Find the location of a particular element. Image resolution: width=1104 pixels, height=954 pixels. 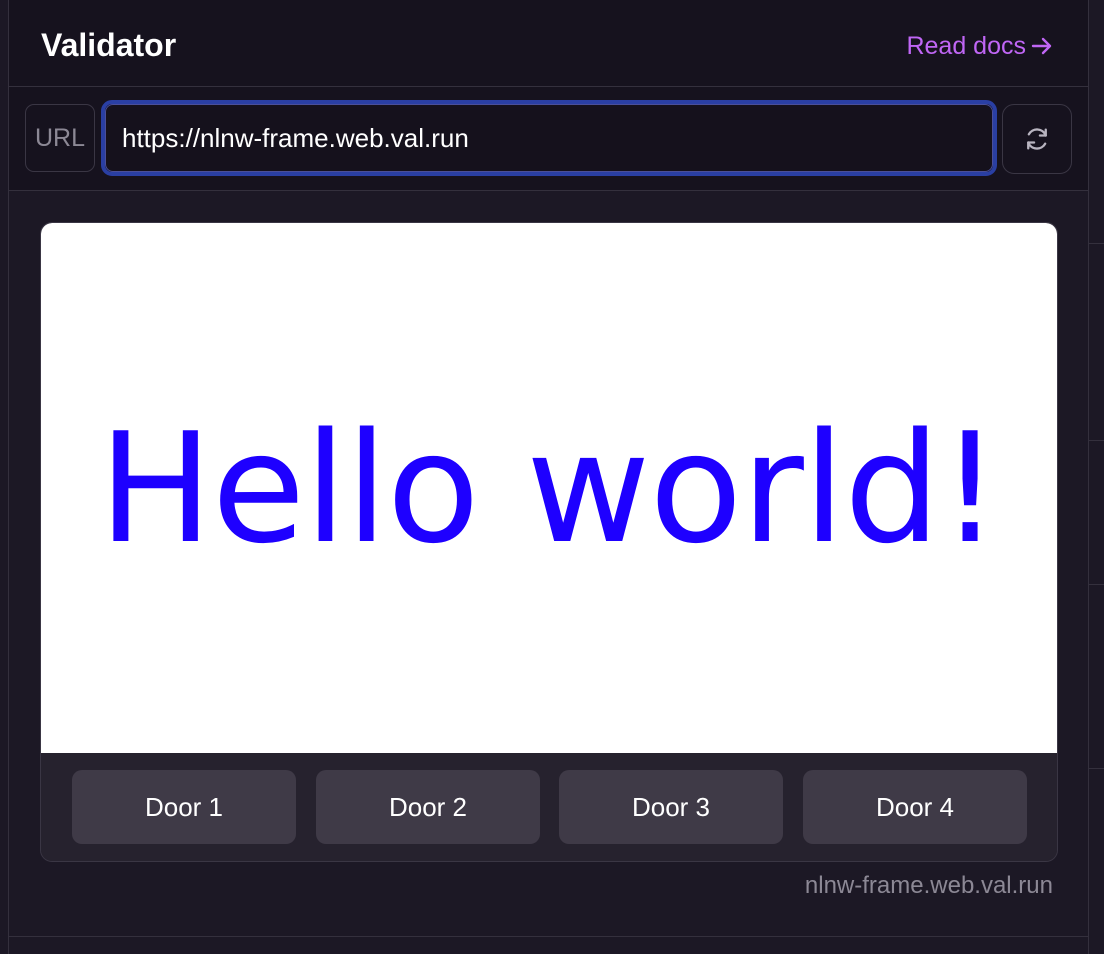

frame-buttons: Door 1 Door 2 Door 3 Door 4 is located at coordinates (549, 807).